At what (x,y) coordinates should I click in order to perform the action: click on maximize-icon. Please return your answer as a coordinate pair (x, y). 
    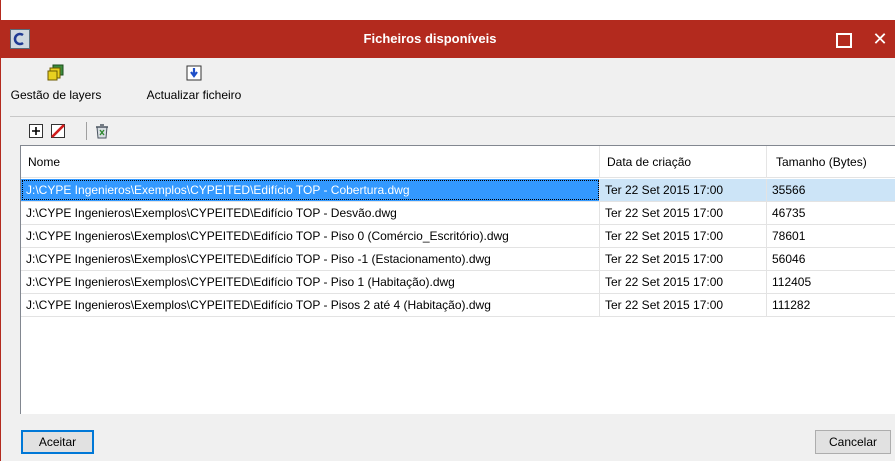
    Looking at the image, I should click on (842, 39).